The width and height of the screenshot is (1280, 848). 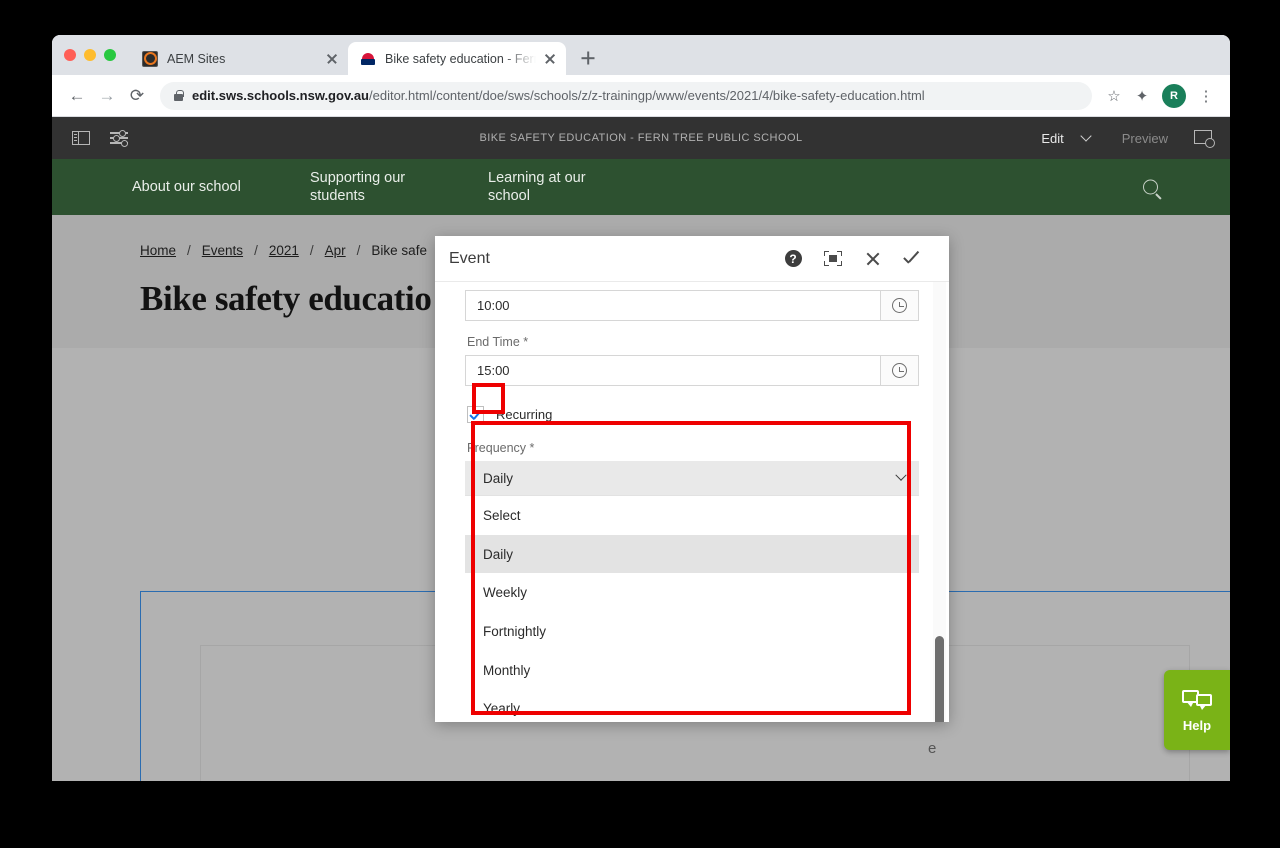 What do you see at coordinates (673, 370) in the screenshot?
I see `end-time-input: 15:00` at bounding box center [673, 370].